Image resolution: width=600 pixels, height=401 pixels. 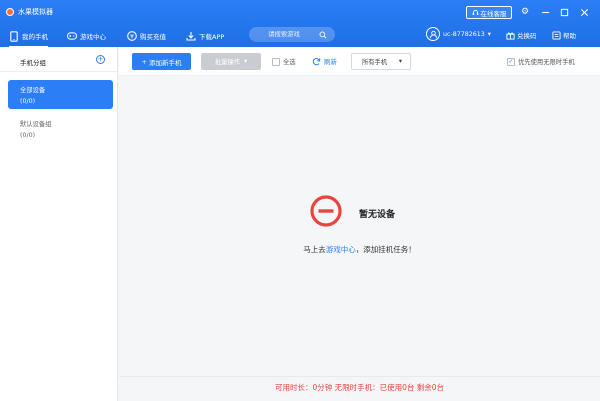 What do you see at coordinates (584, 12) in the screenshot?
I see `close-icon` at bounding box center [584, 12].